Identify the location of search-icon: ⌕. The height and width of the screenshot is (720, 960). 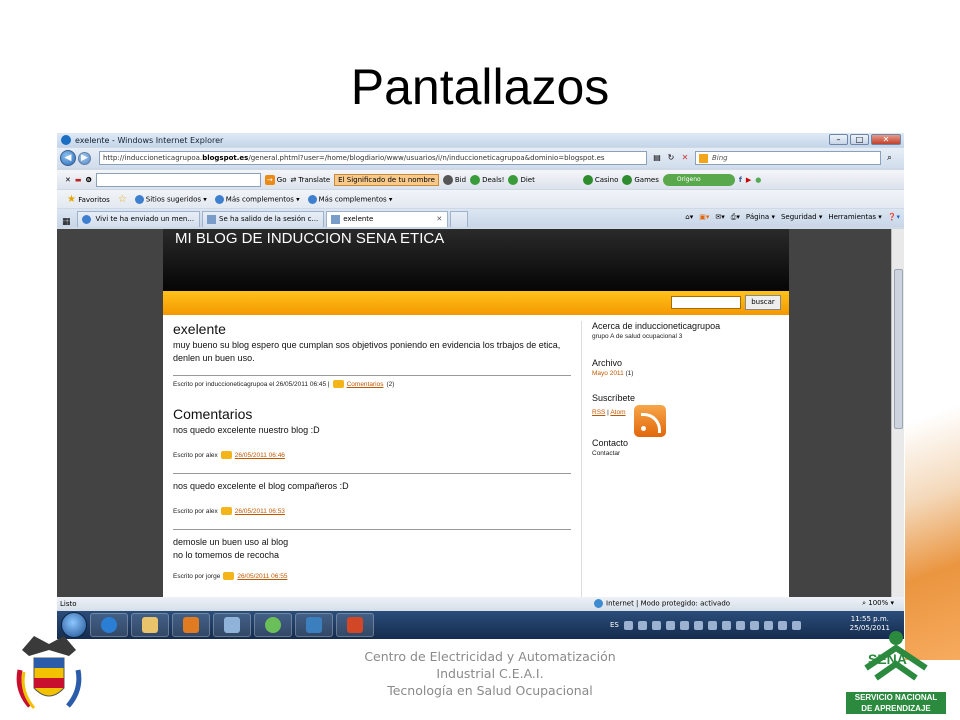
(889, 158).